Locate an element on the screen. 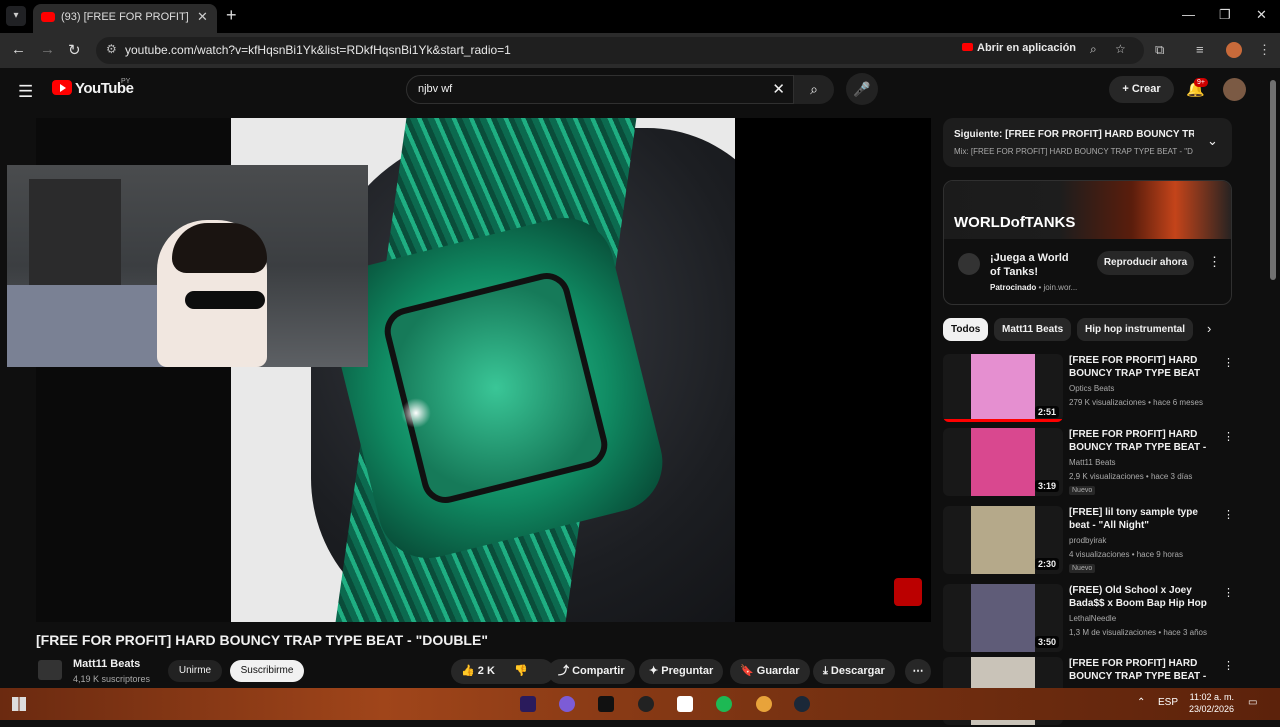 The width and height of the screenshot is (1280, 727). hamburger-menu-icon: ☰ is located at coordinates (25, 92).